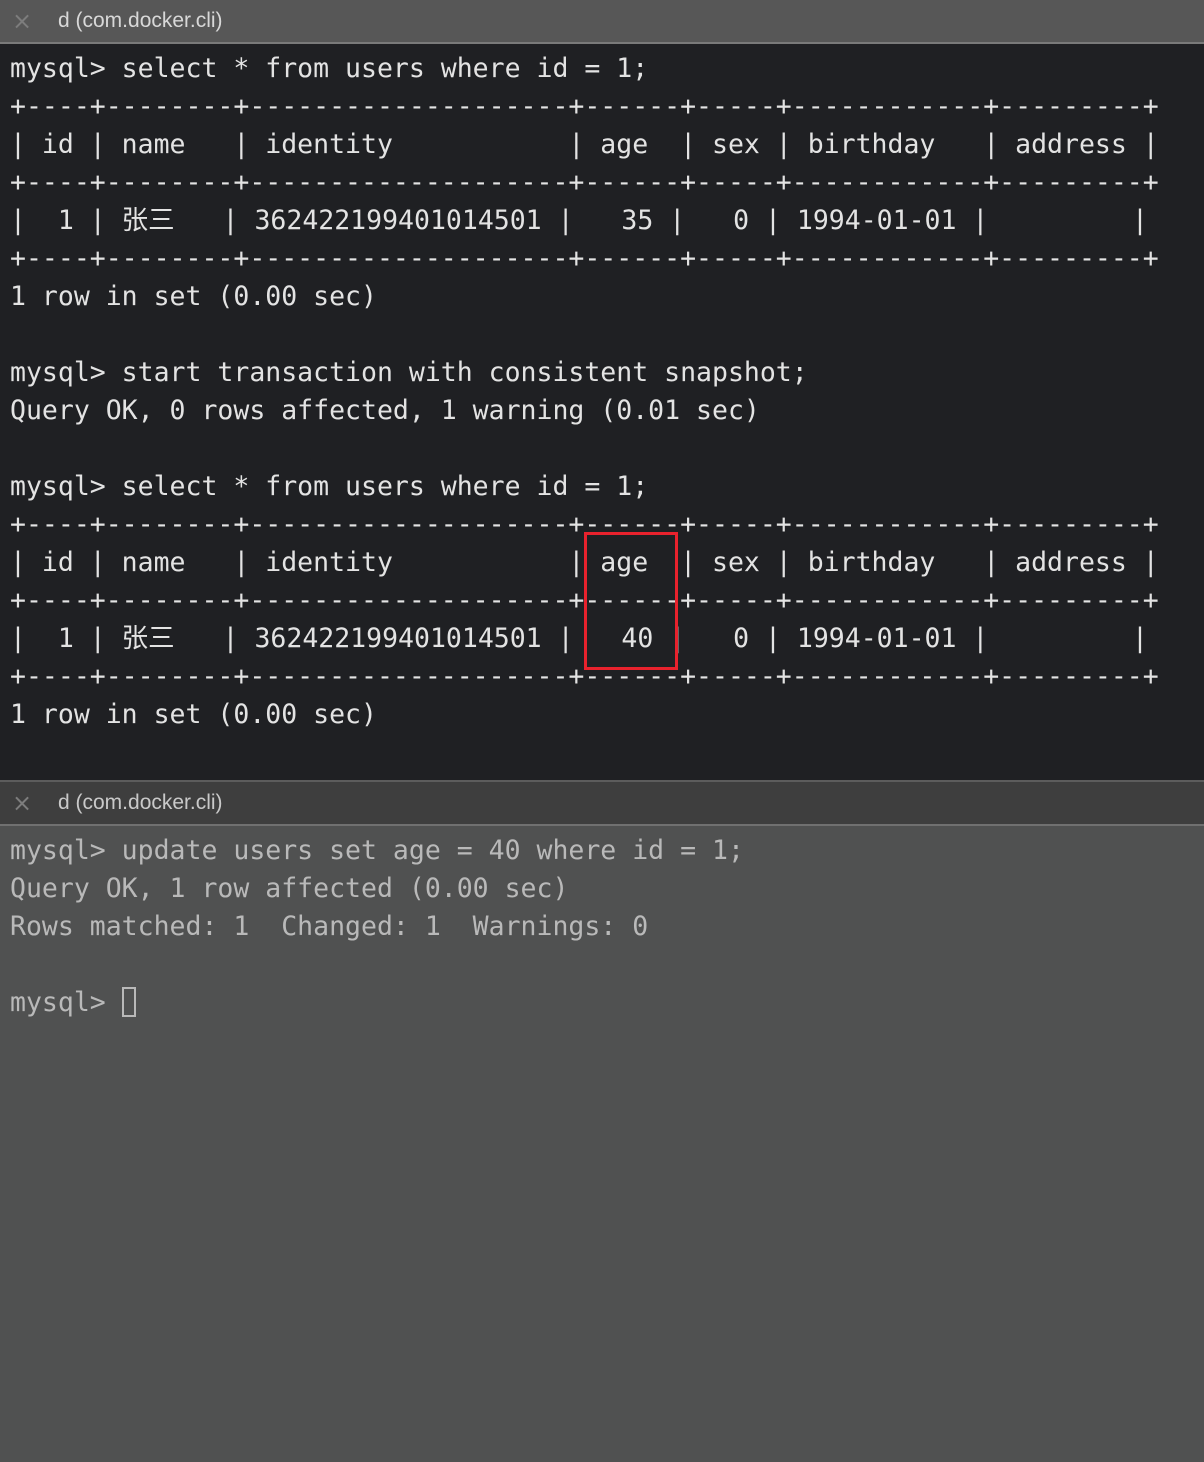 The image size is (1204, 1462). Describe the element at coordinates (607, 1003) in the screenshot. I see `prompt-line: mysql>` at that location.